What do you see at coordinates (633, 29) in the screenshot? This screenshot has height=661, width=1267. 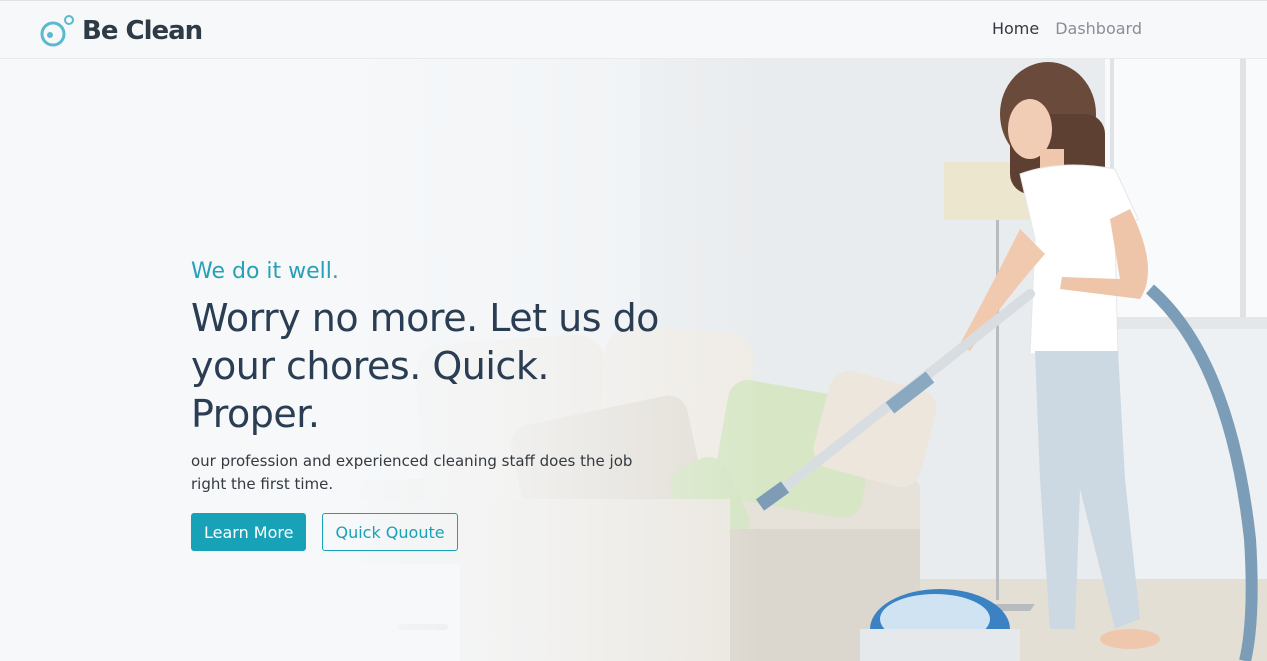 I see `navbar: Be Clean Home Dashboard` at bounding box center [633, 29].